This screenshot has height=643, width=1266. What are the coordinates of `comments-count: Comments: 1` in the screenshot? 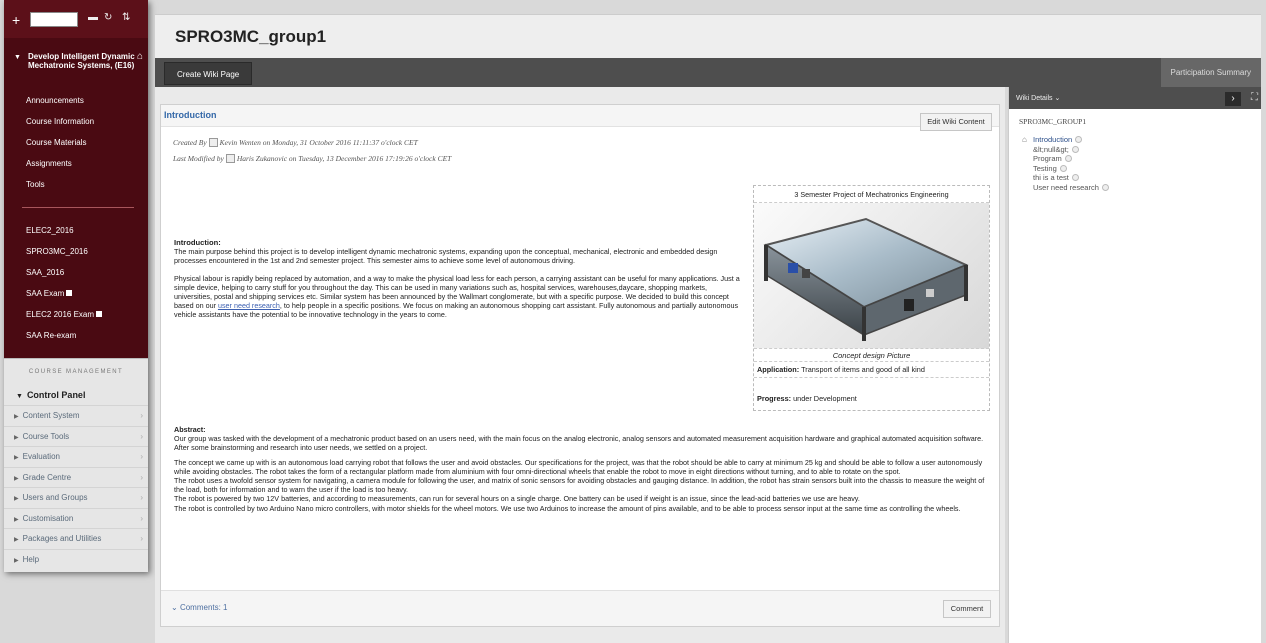 It's located at (203, 607).